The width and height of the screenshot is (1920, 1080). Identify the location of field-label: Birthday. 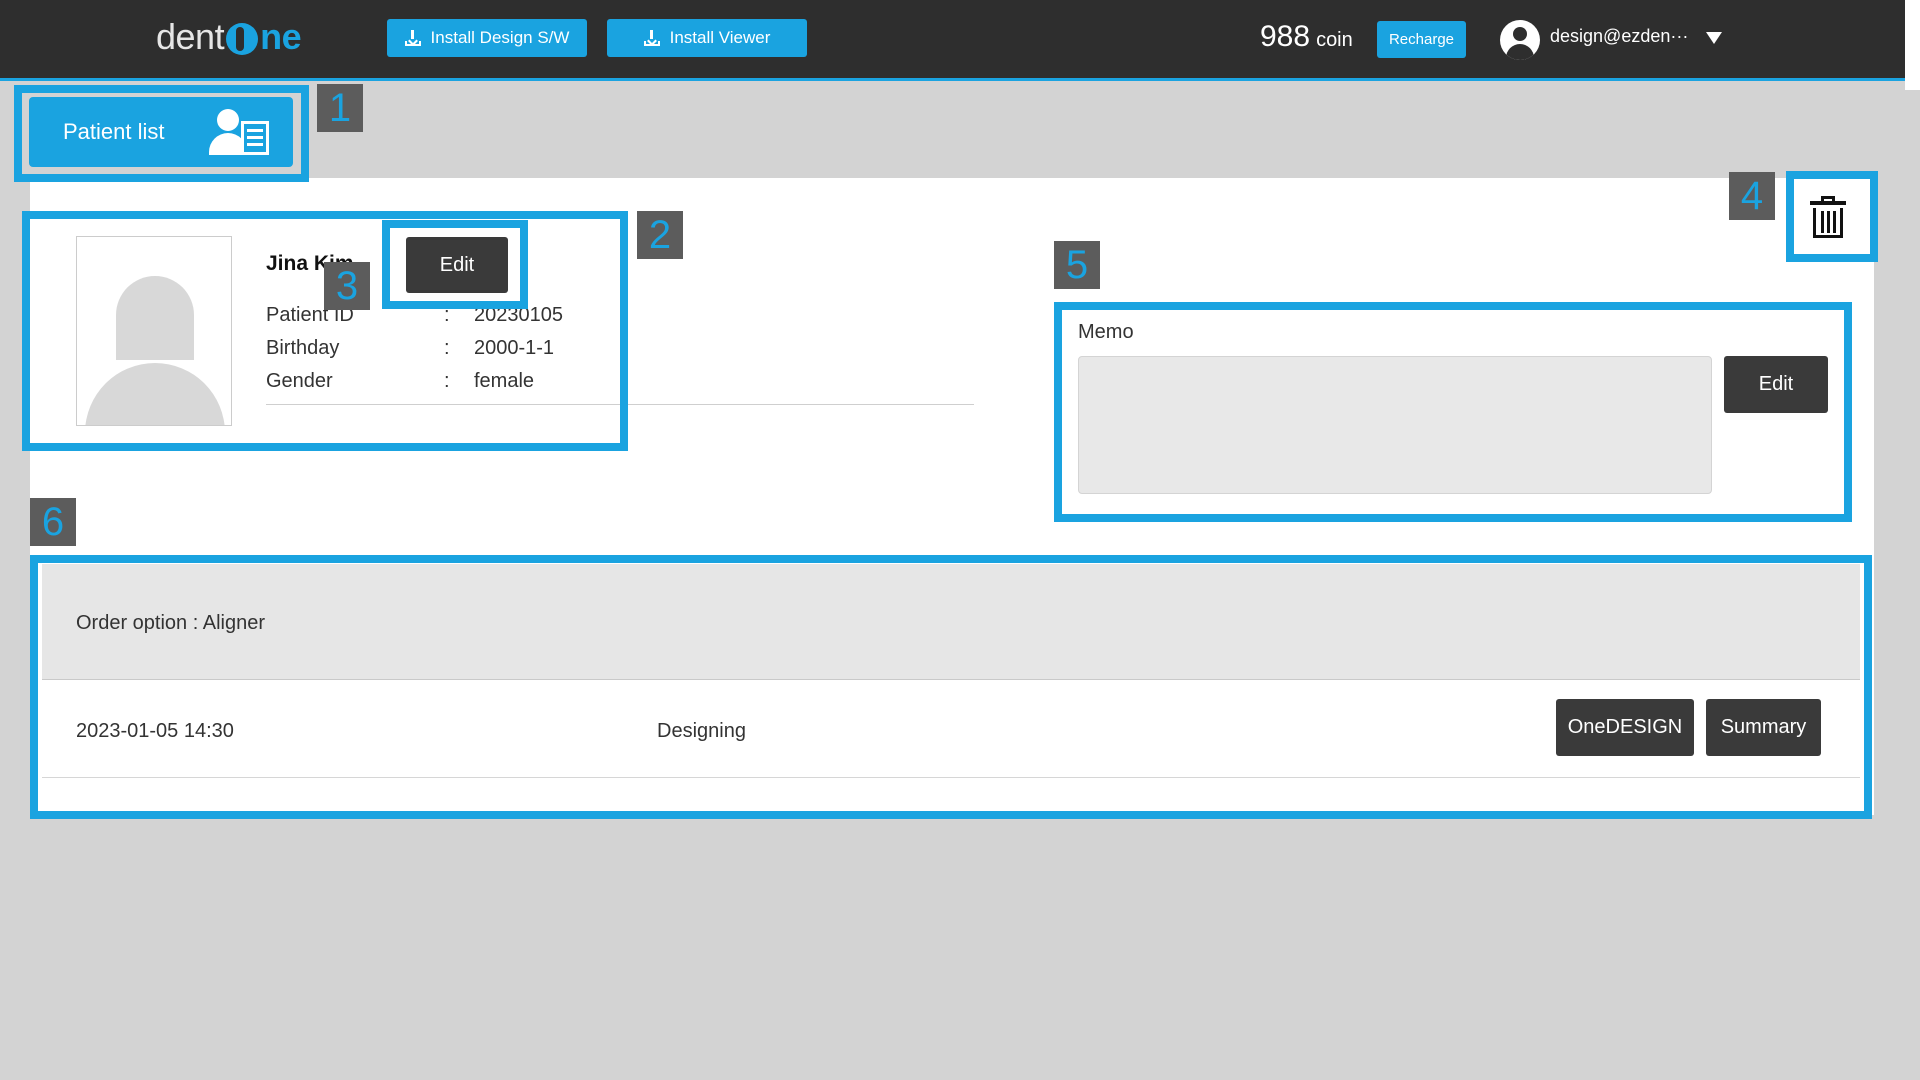
(303, 348).